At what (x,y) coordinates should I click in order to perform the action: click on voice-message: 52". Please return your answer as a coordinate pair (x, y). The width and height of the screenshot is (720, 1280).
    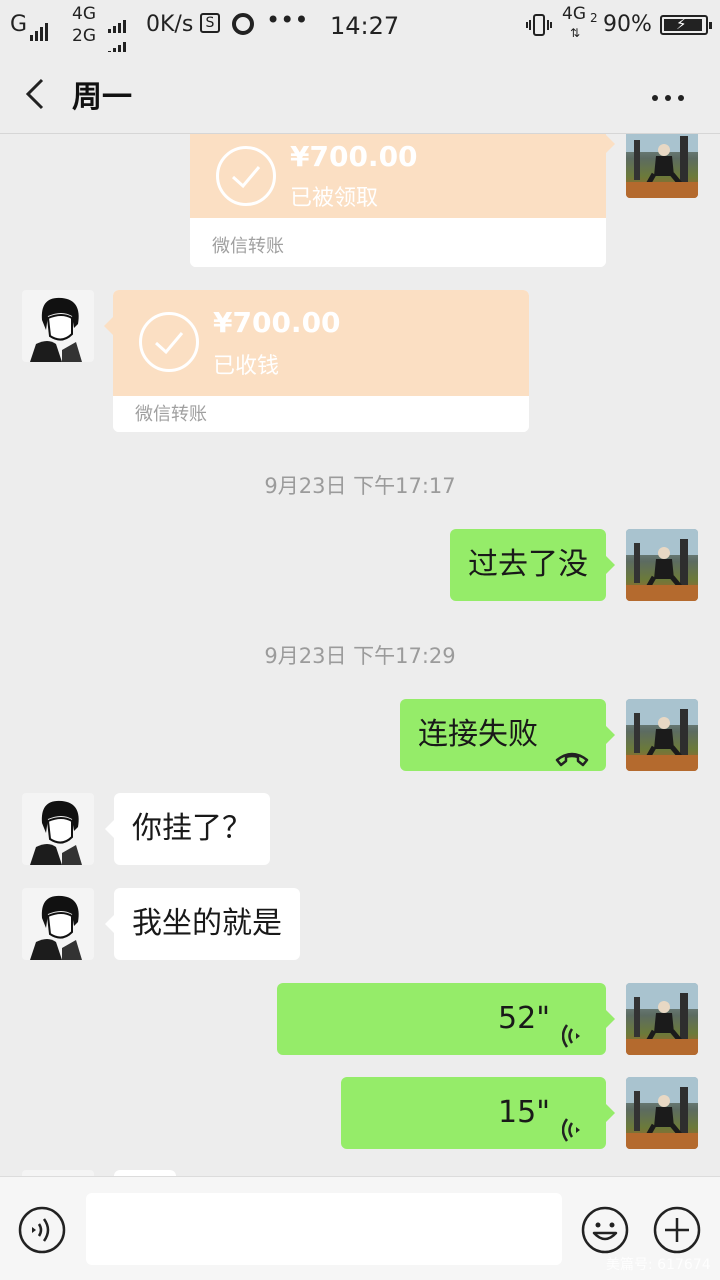
    Looking at the image, I should click on (446, 1019).